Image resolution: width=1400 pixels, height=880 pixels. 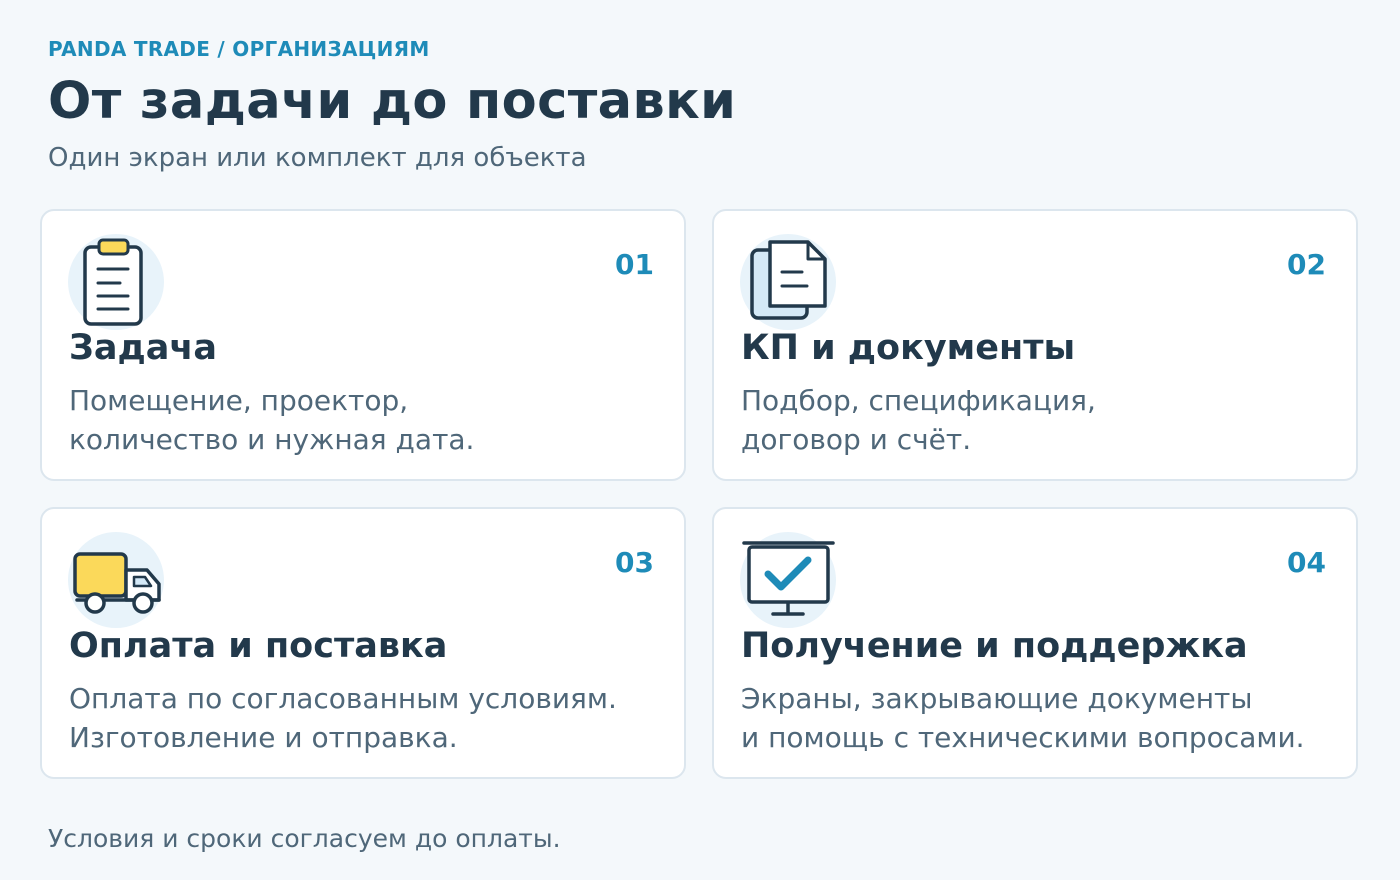 What do you see at coordinates (239, 49) in the screenshot?
I see `breadcrumb: PANDA TRADE / ОРГАНИЗАЦИЯМ` at bounding box center [239, 49].